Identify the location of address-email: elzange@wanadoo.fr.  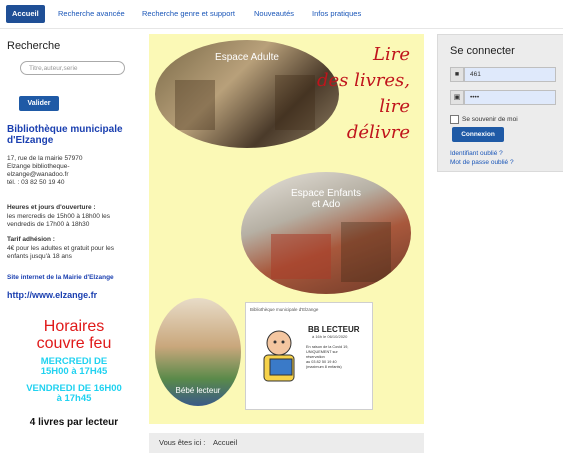
(77, 175).